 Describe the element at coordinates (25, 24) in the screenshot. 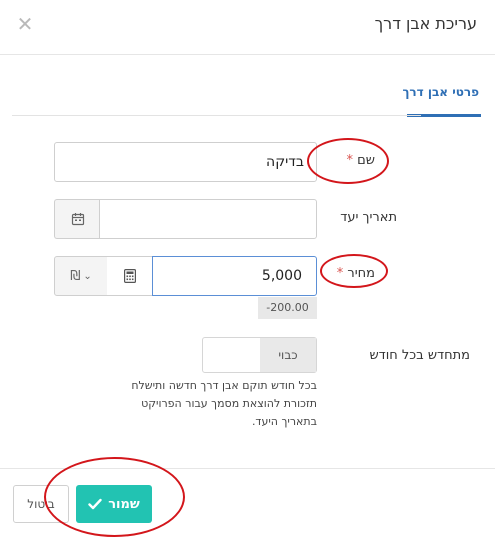

I see `close-icon: ✕` at that location.